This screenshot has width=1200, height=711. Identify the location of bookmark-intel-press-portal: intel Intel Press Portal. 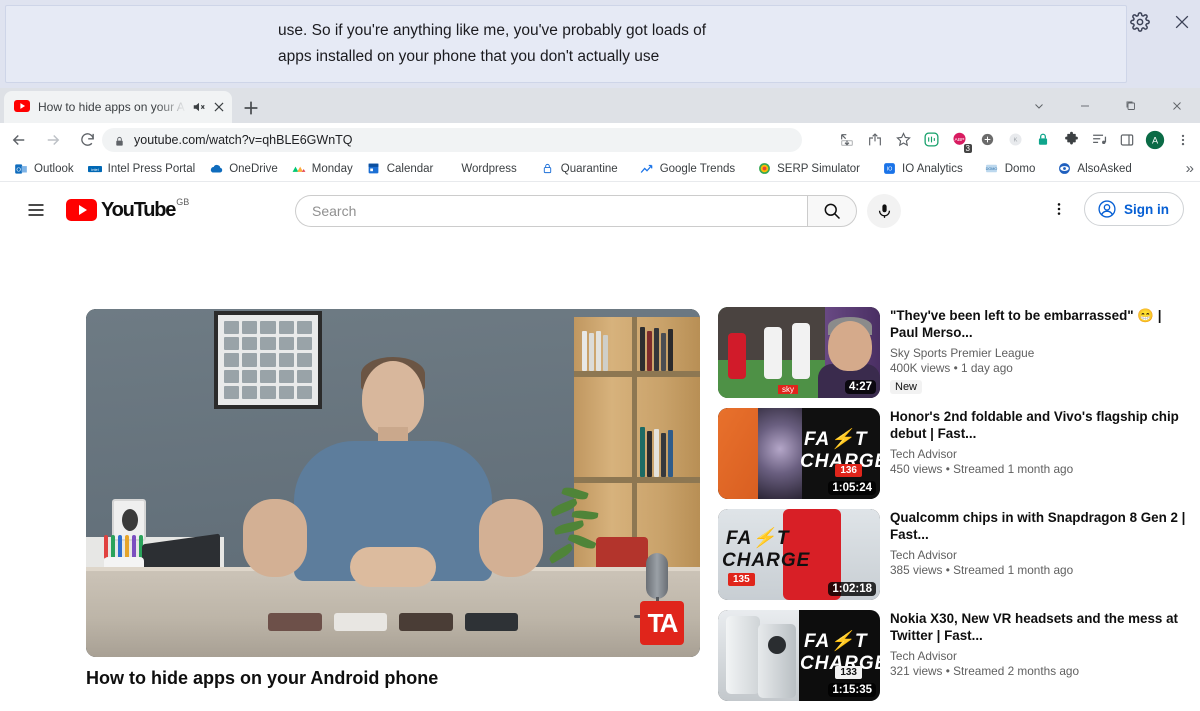
(142, 169).